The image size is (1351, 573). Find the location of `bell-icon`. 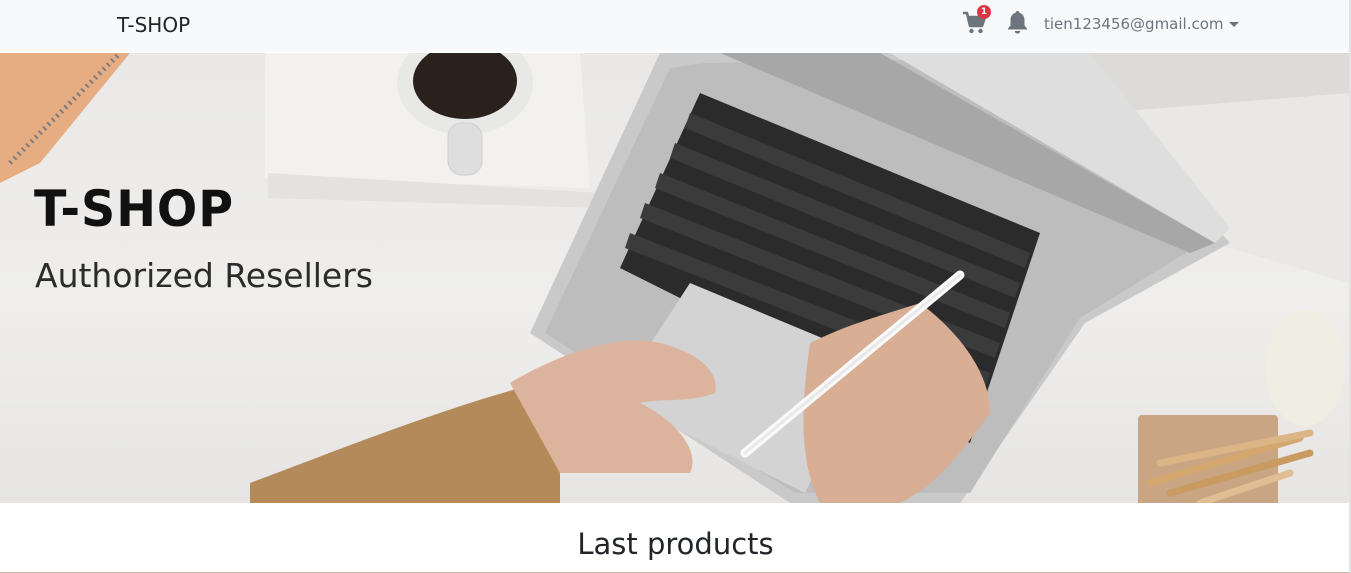

bell-icon is located at coordinates (1017, 22).